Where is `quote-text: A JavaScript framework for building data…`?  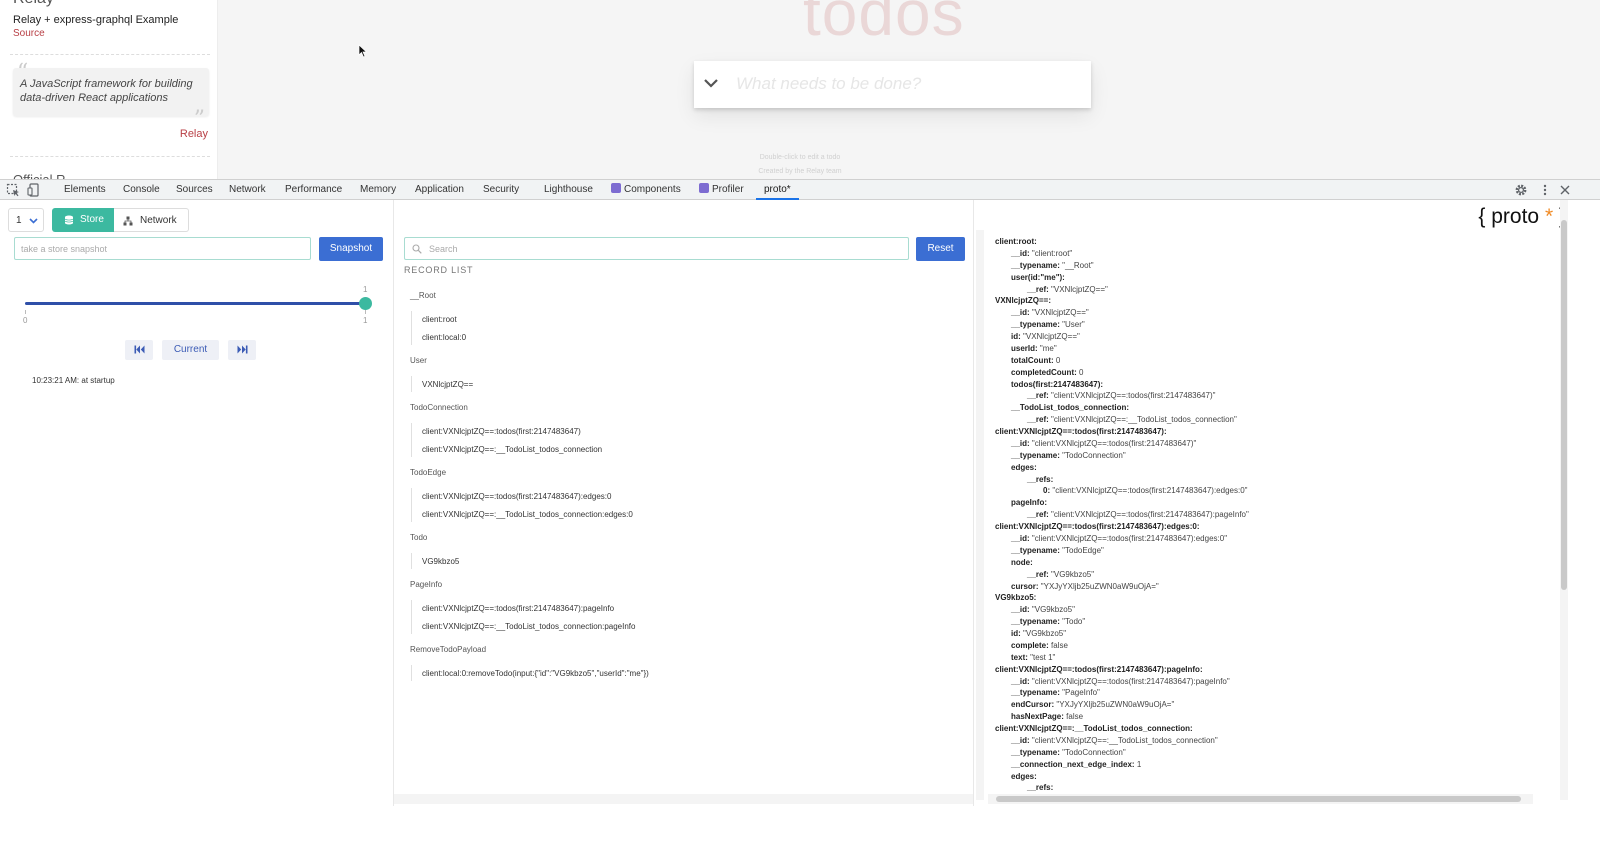 quote-text: A JavaScript framework for building data… is located at coordinates (106, 91).